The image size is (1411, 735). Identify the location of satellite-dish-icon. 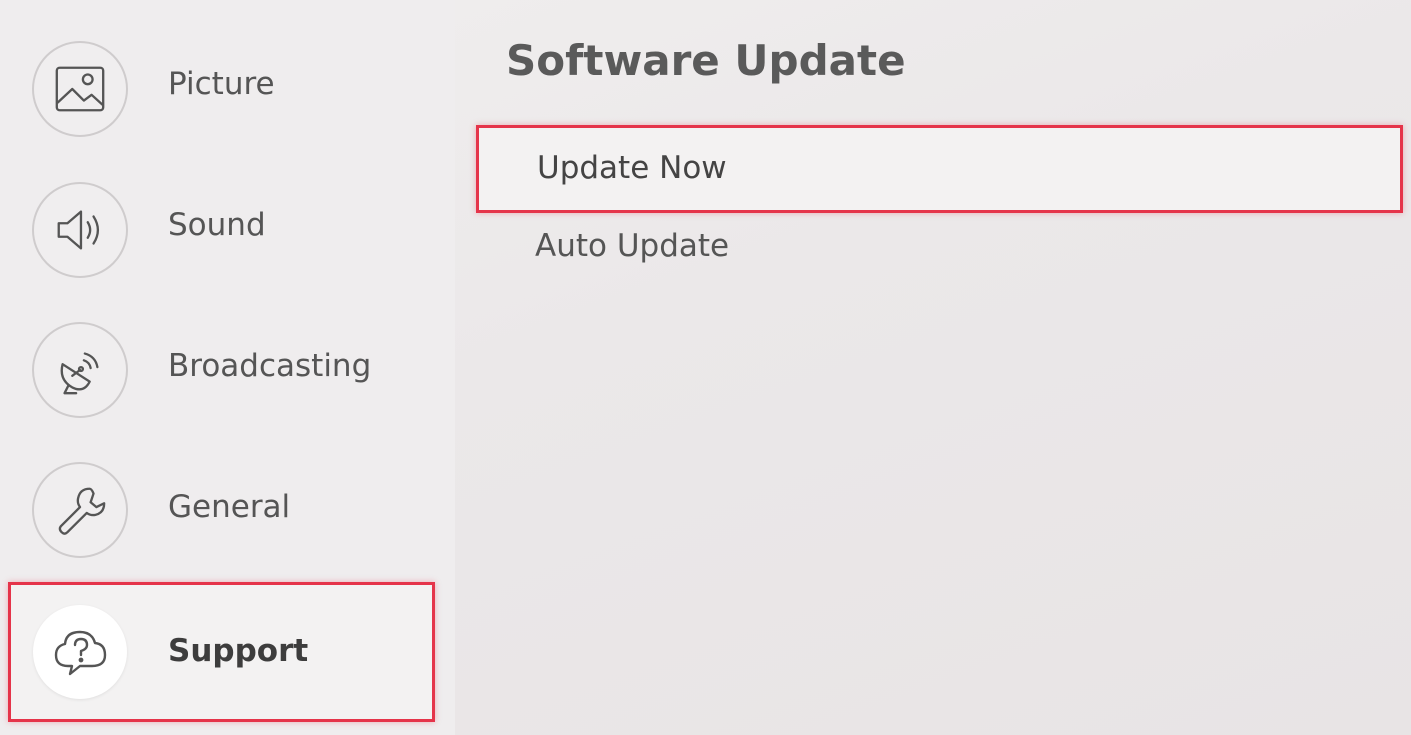
(80, 370).